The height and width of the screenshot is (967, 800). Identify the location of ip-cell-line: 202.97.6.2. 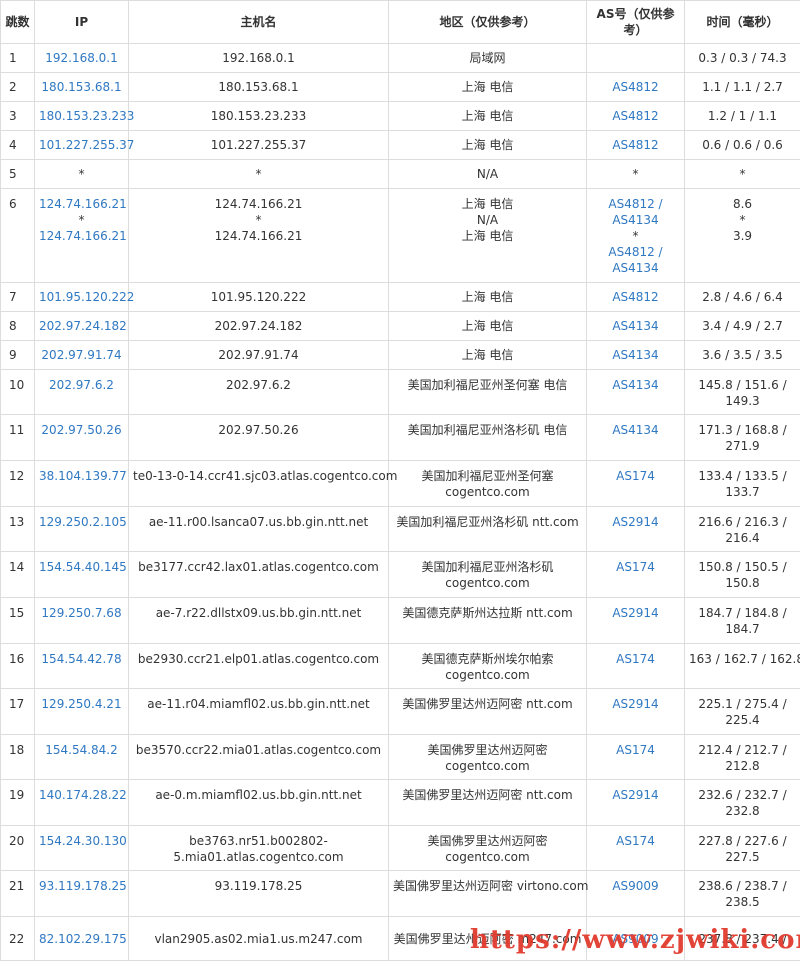
(81, 385).